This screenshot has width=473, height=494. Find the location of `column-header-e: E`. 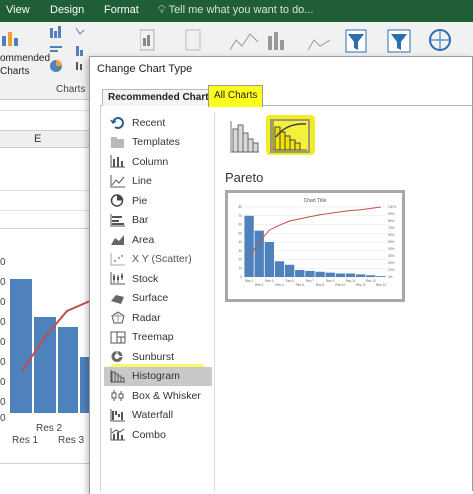

column-header-e: E is located at coordinates (37, 139).